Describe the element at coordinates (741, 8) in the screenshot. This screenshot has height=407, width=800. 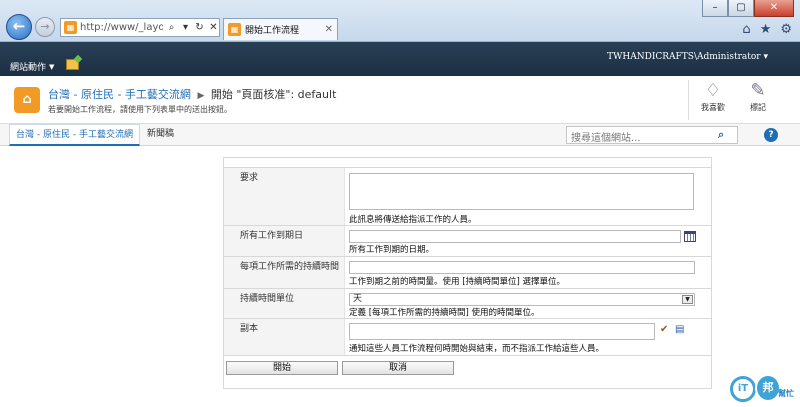
I see `maximize-button: ▢` at that location.